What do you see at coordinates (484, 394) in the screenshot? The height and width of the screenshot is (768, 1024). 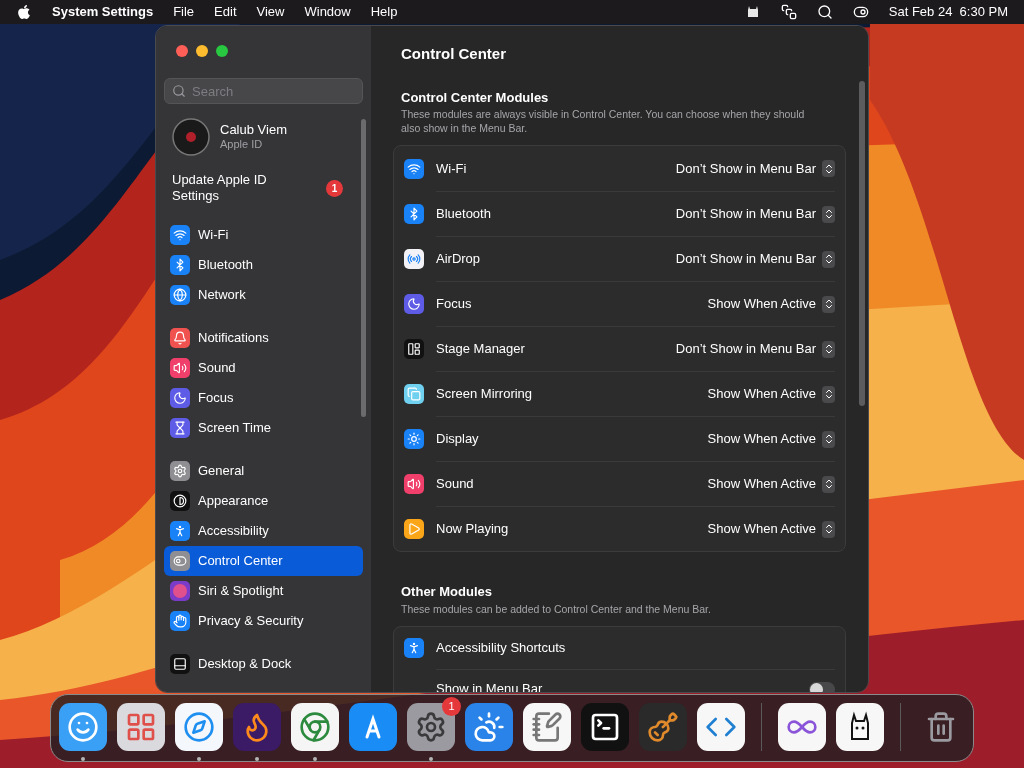 I see `module-label: Screen Mirroring` at bounding box center [484, 394].